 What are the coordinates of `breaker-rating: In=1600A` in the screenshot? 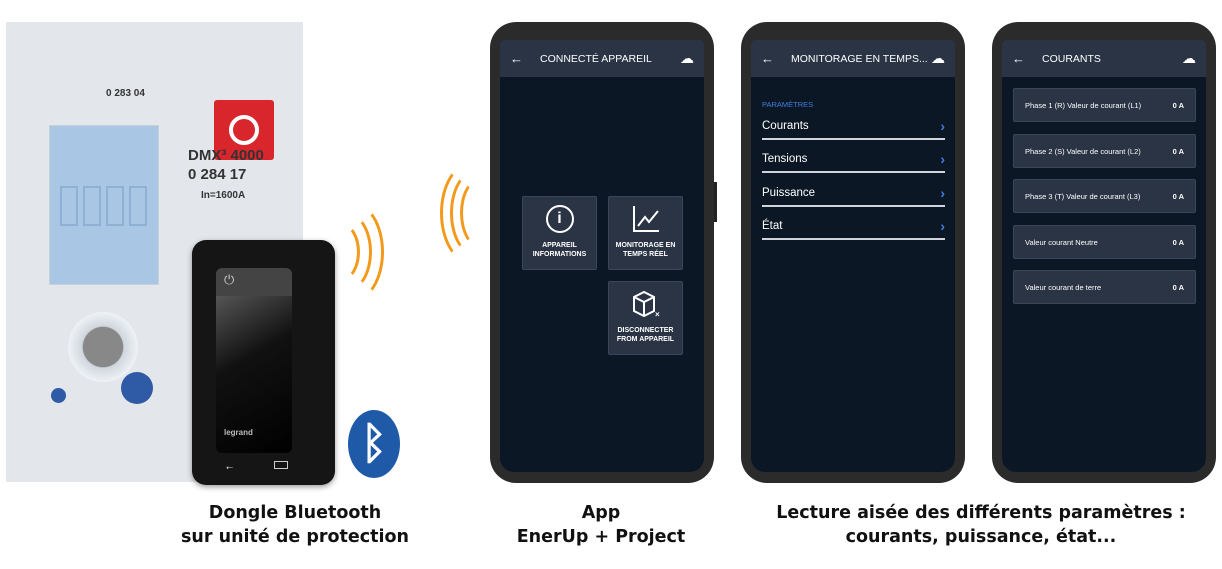 It's located at (223, 195).